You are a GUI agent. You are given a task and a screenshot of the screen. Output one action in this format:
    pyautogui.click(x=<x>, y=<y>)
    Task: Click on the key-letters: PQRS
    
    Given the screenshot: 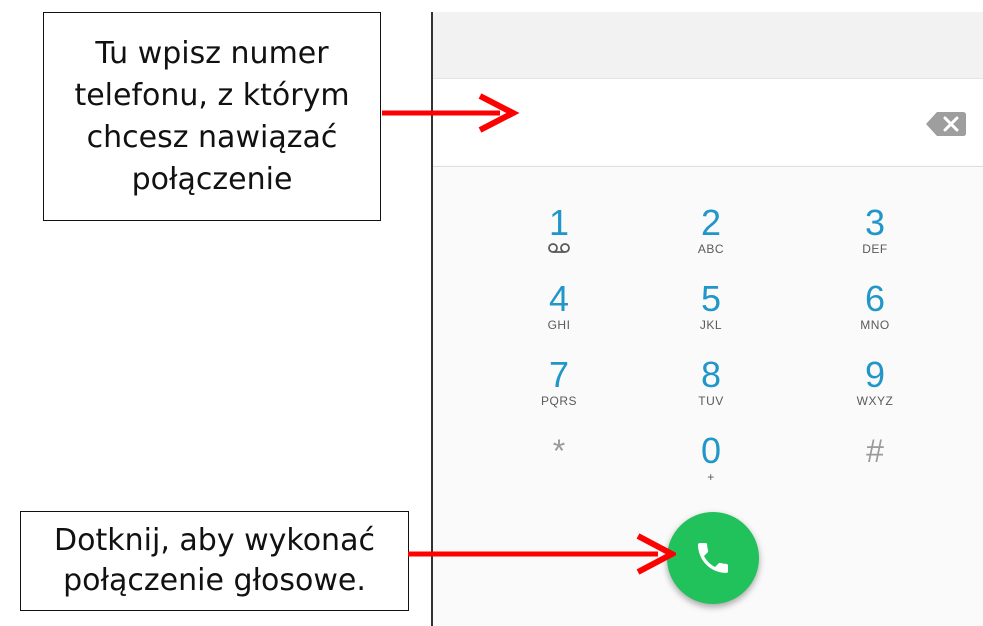 What is the action you would take?
    pyautogui.click(x=558, y=401)
    